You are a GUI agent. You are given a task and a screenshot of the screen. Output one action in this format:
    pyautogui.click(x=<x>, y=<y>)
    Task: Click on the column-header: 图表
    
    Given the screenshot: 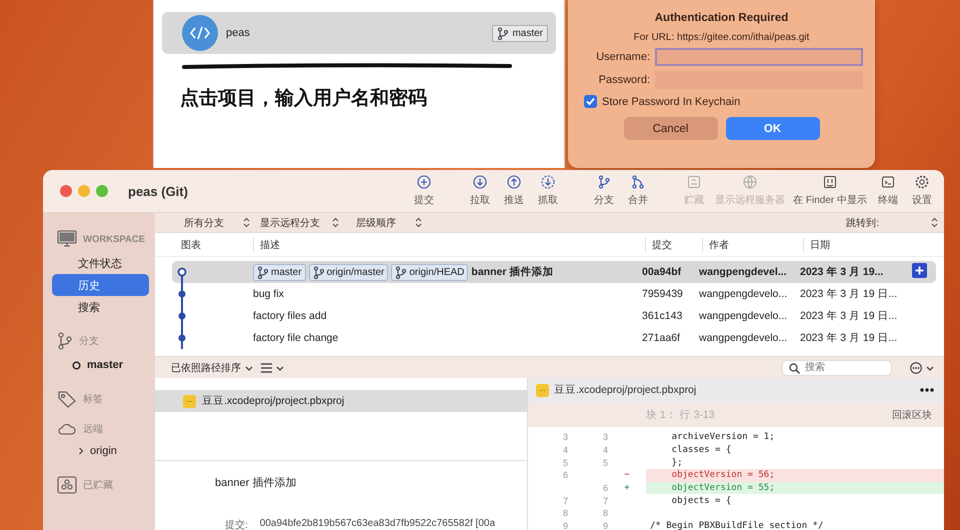 What is the action you would take?
    pyautogui.click(x=204, y=245)
    